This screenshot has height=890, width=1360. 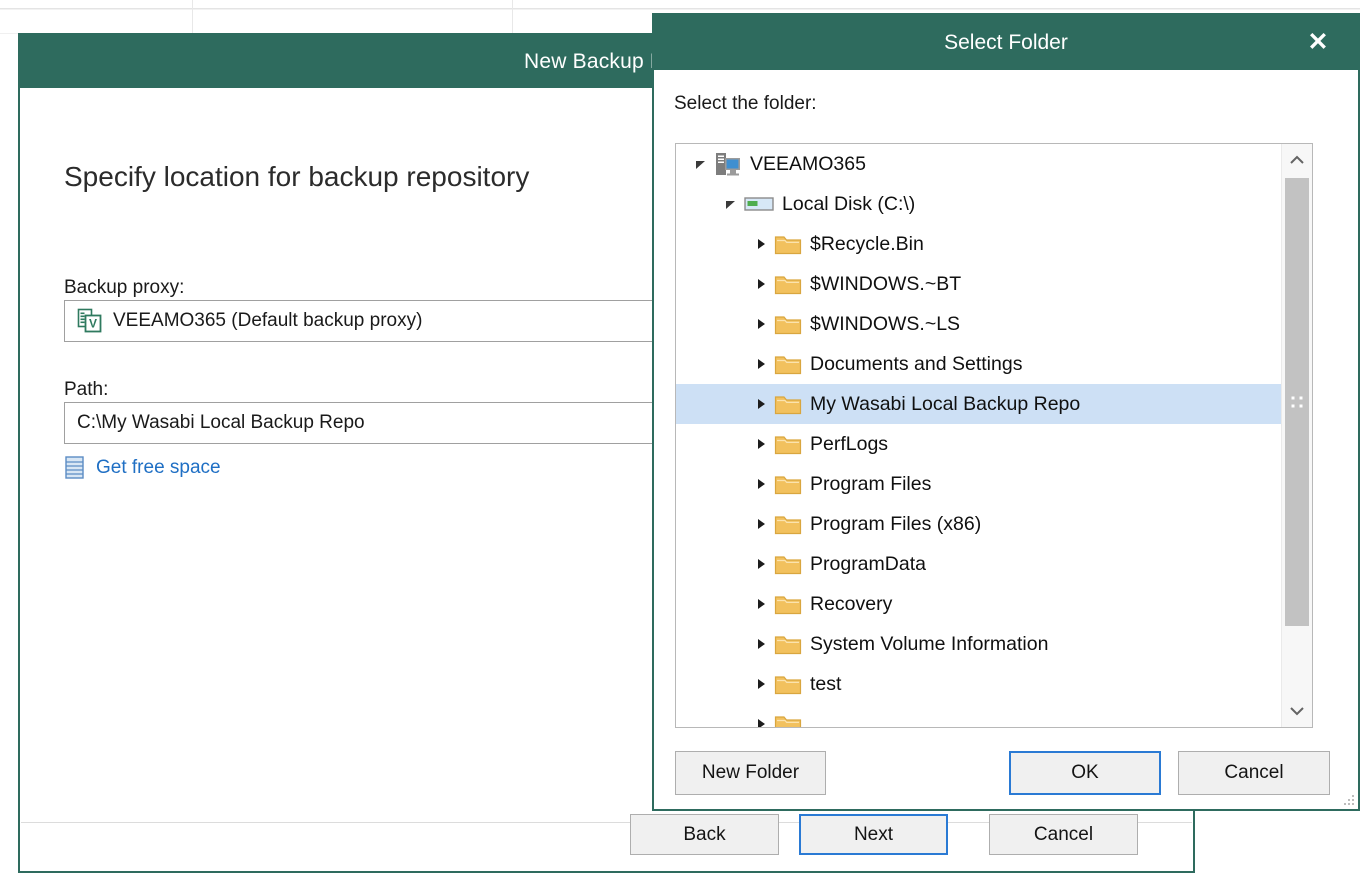 I want to click on tree-item-selected: My Wasabi Local Backup Repo, so click(x=978, y=404).